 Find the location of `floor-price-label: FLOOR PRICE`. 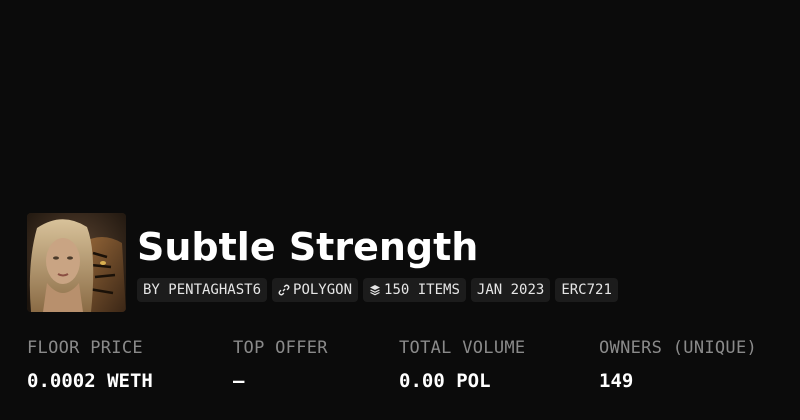

floor-price-label: FLOOR PRICE is located at coordinates (85, 348).